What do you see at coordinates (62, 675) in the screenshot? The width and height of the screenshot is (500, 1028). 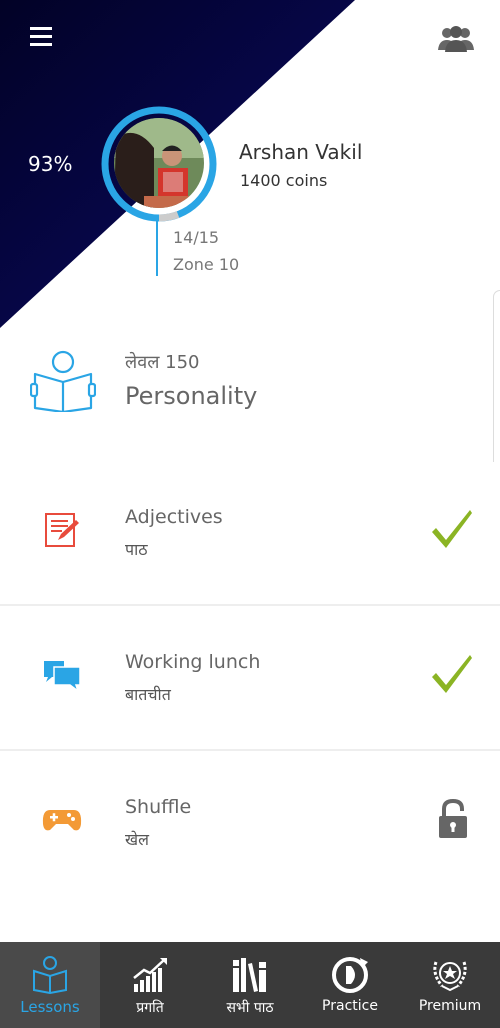 I see `chat-bubbles-icon` at bounding box center [62, 675].